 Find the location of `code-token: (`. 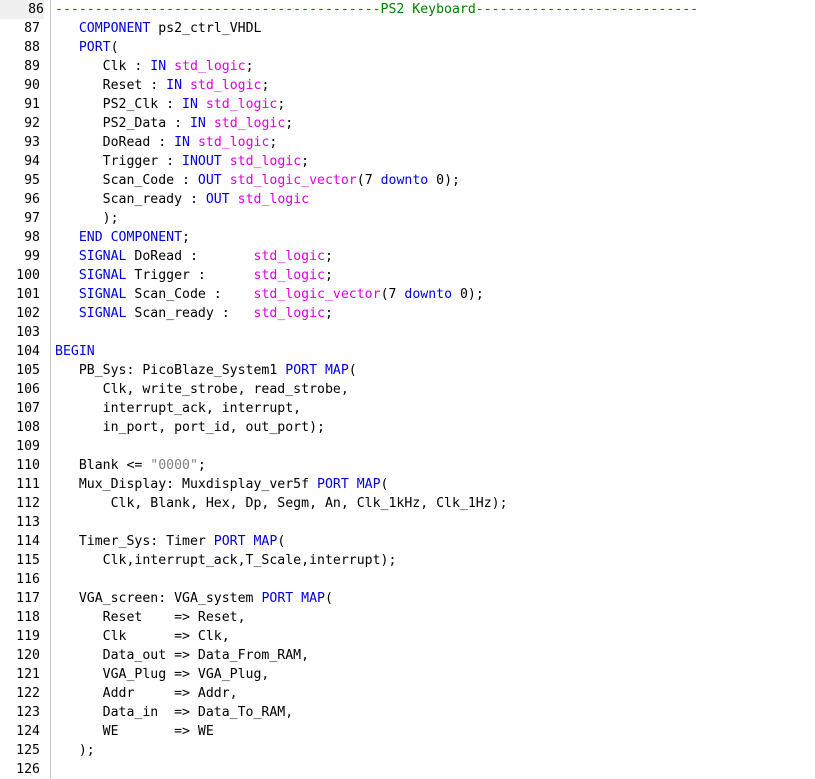

code-token: ( is located at coordinates (352, 370).